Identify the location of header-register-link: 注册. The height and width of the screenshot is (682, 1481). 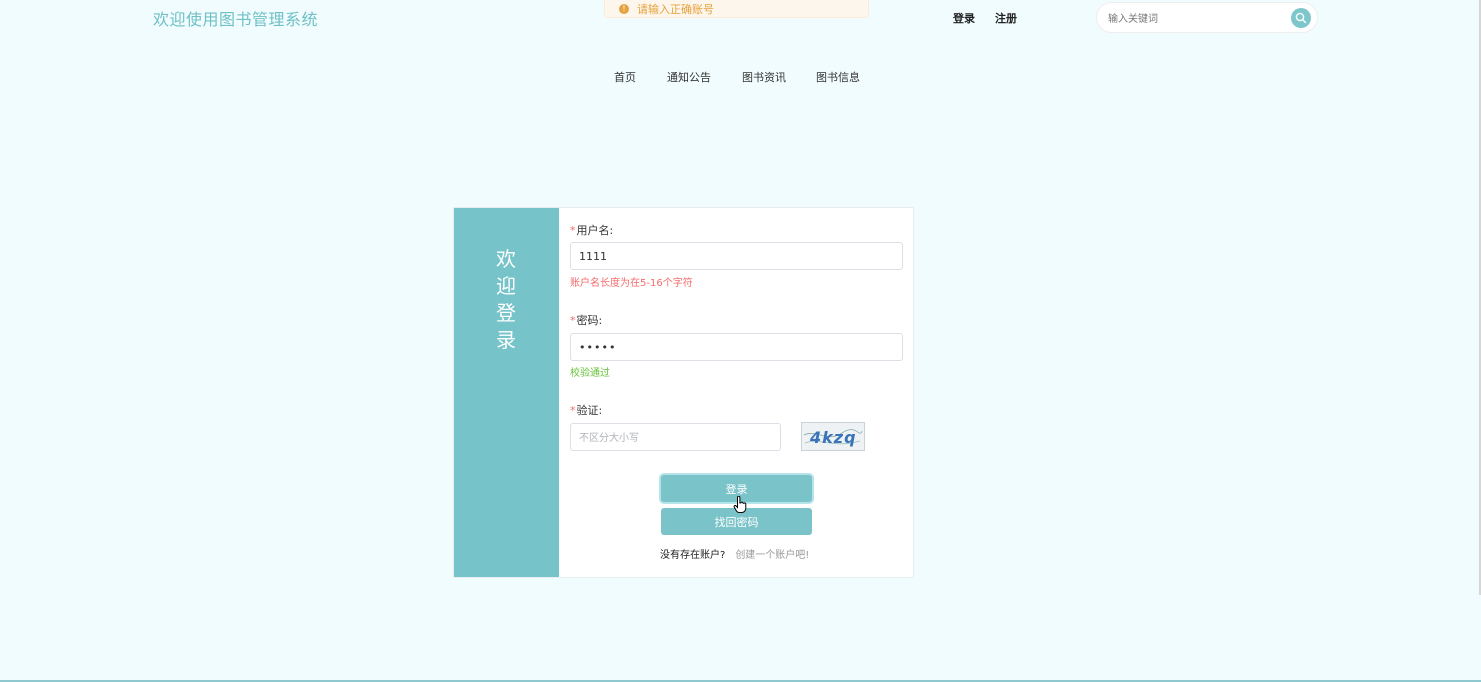
(1006, 18).